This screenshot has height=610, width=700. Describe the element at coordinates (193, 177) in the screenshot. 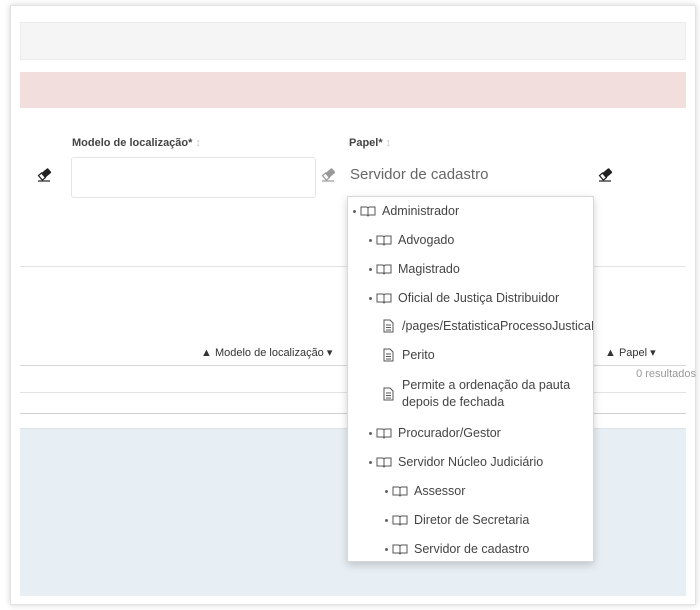

I see `modelo-localizacao-input` at that location.